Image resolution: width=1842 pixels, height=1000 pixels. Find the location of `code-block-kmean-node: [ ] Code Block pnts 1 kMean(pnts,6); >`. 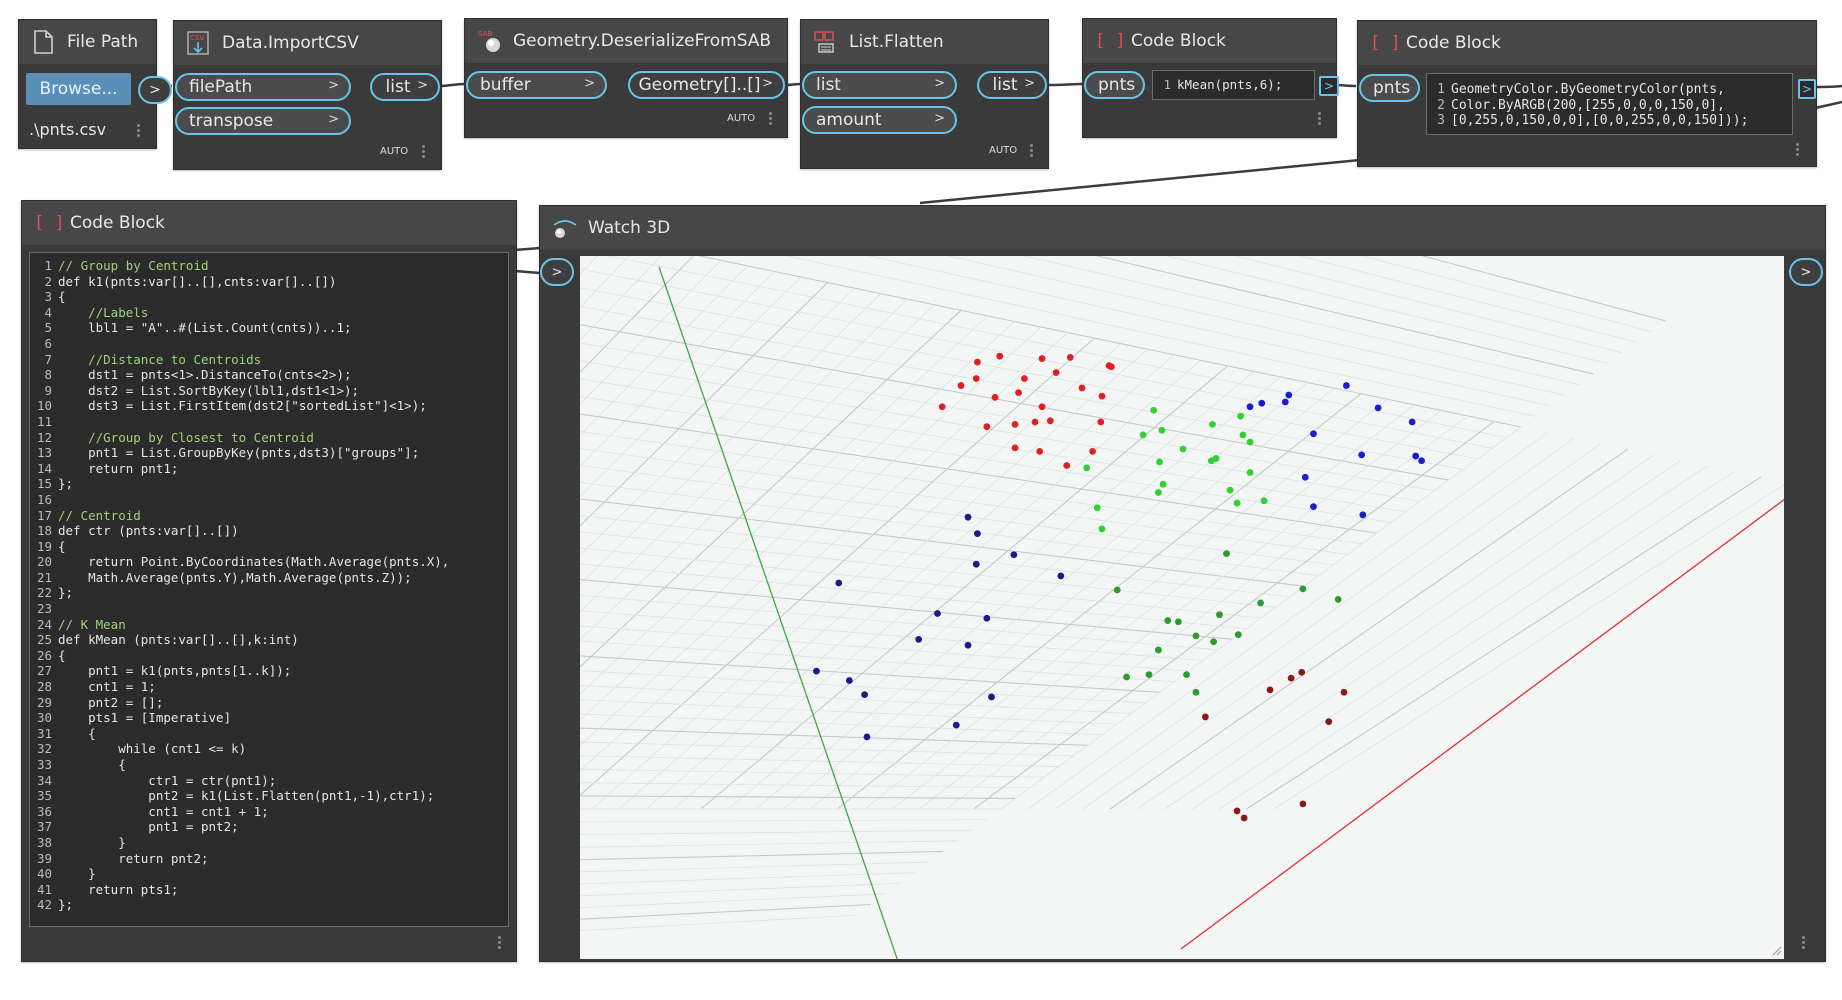

code-block-kmean-node: [ ] Code Block pnts 1 kMean(pnts,6); > is located at coordinates (1210, 78).